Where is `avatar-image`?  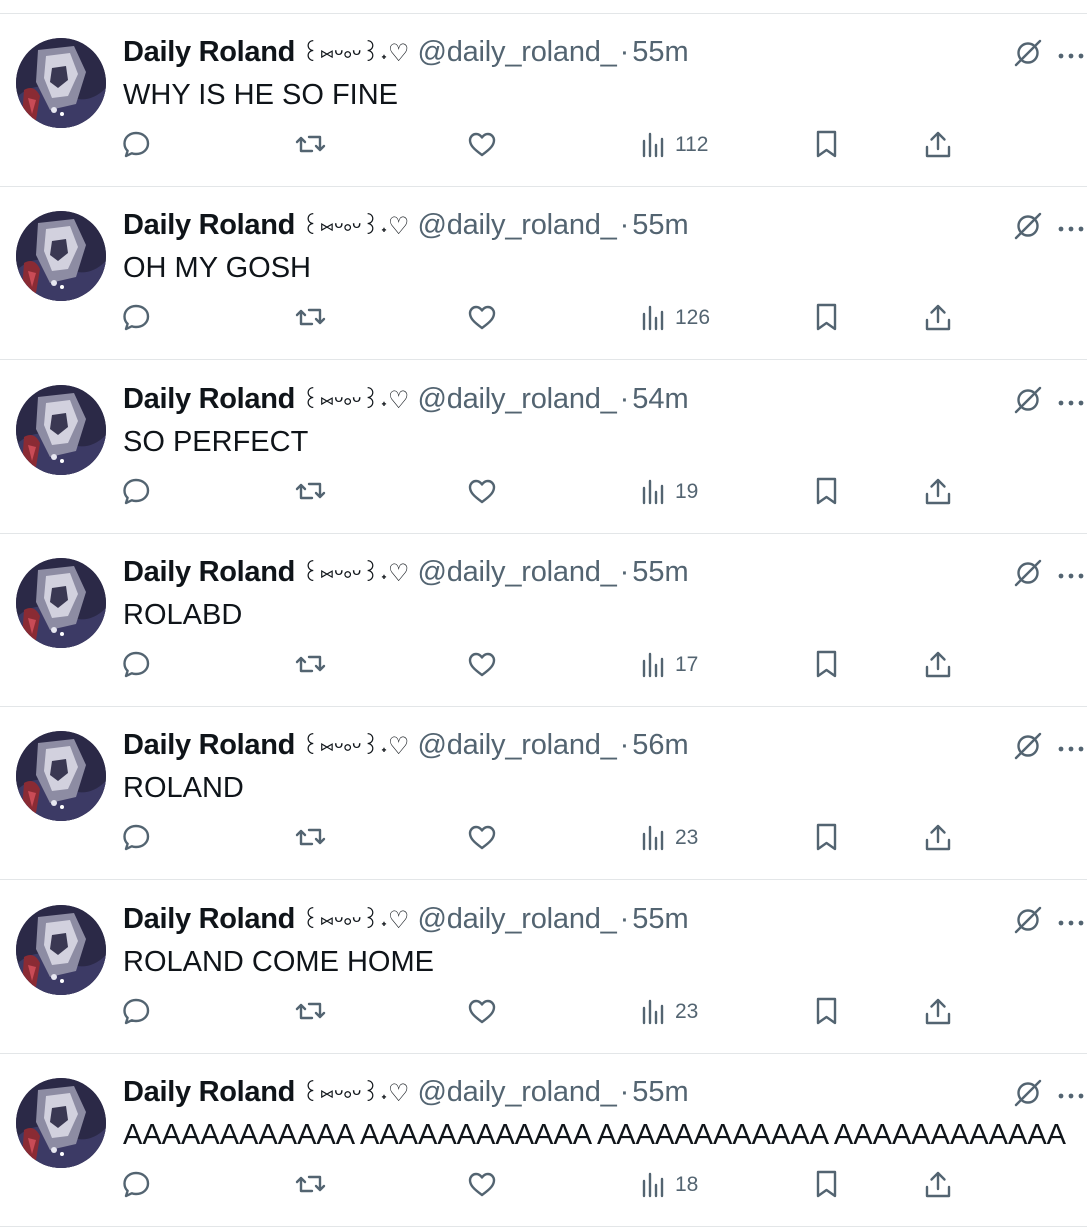 avatar-image is located at coordinates (61, 603).